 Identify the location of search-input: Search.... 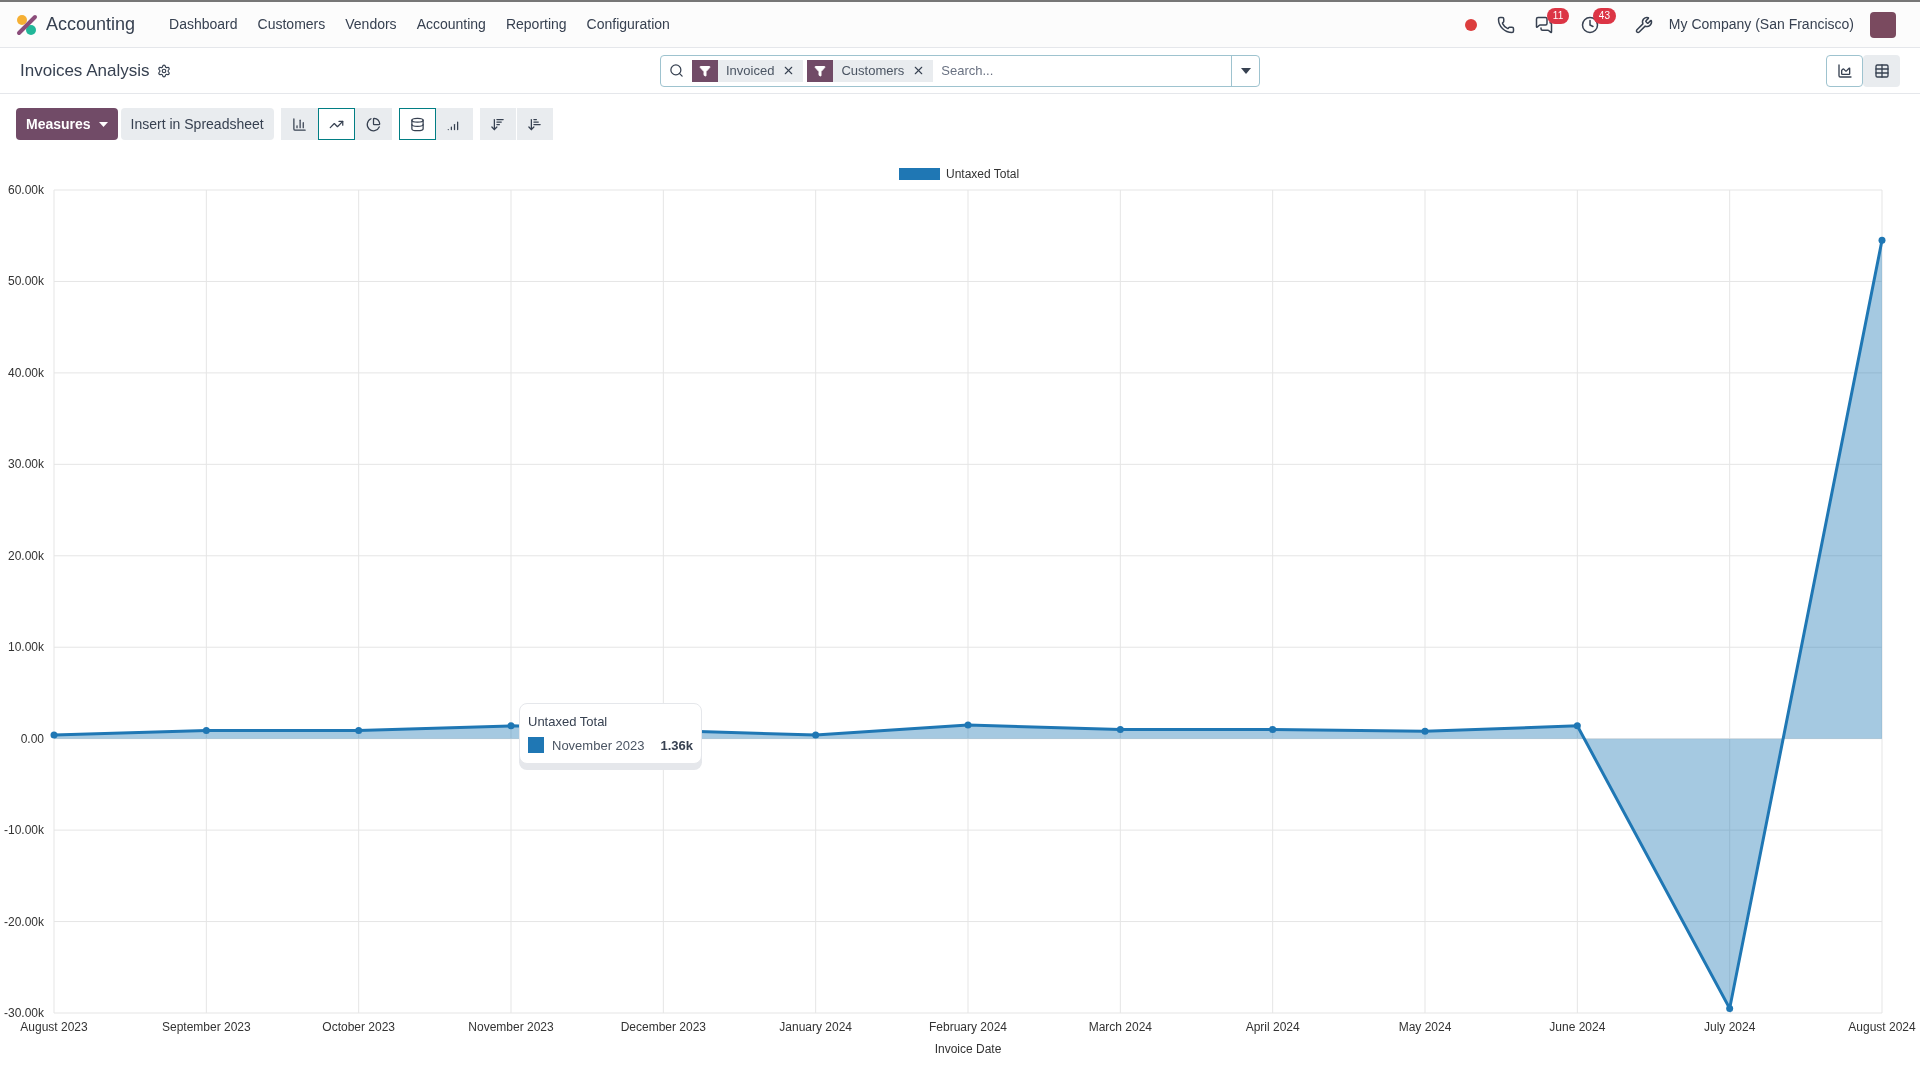
(1084, 70).